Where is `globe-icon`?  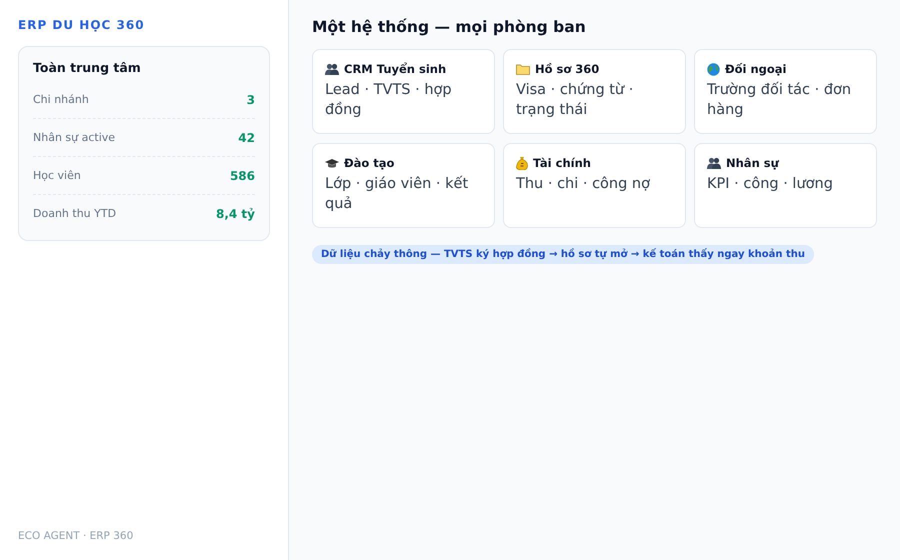
globe-icon is located at coordinates (713, 69).